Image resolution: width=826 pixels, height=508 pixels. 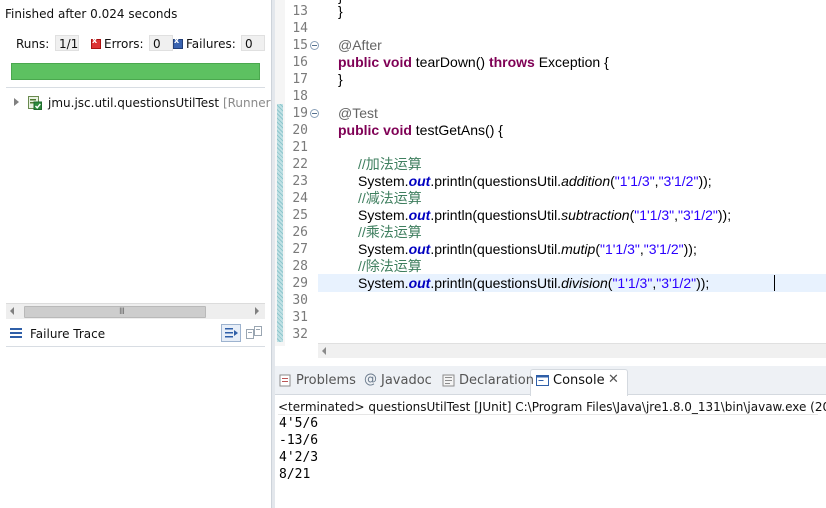 What do you see at coordinates (135, 71) in the screenshot?
I see `junit-progress-bar` at bounding box center [135, 71].